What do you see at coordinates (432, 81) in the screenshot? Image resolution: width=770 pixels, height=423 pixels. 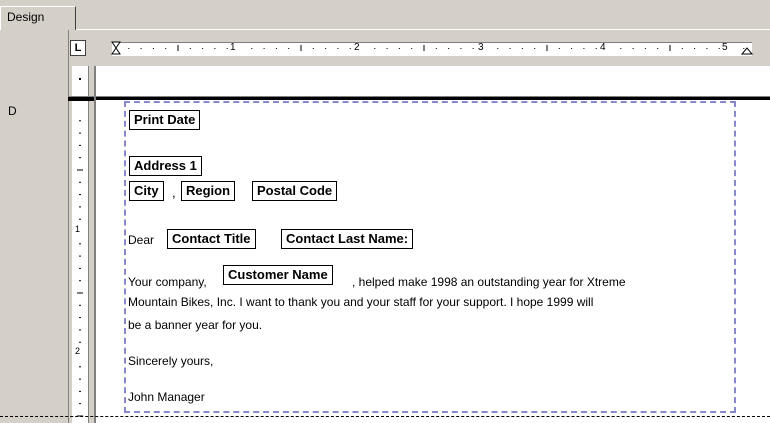 I see `page-header-section` at bounding box center [432, 81].